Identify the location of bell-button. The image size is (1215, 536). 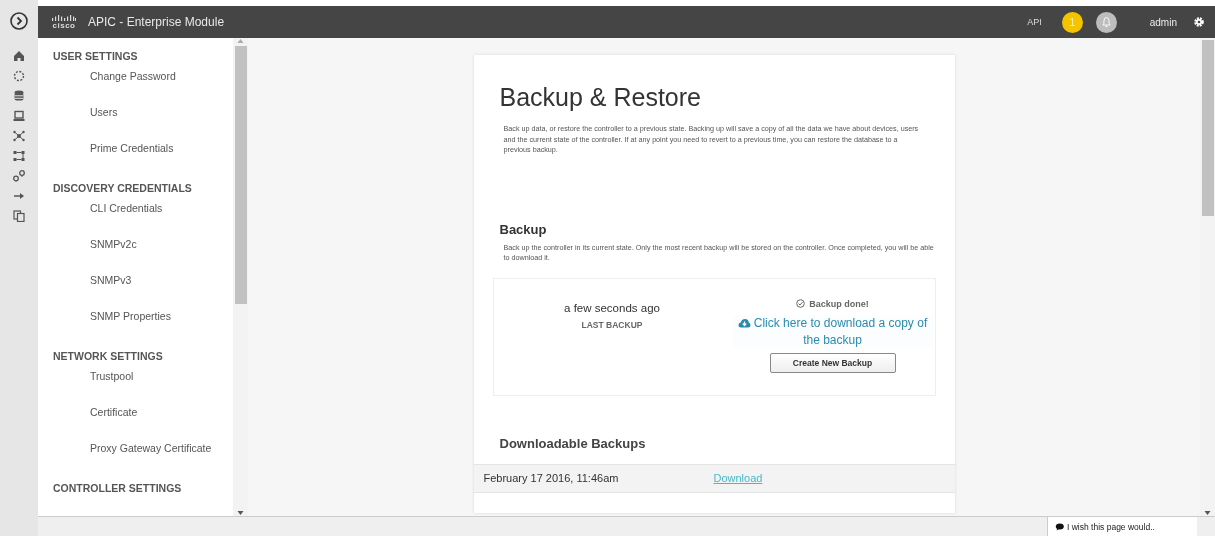
(1106, 22).